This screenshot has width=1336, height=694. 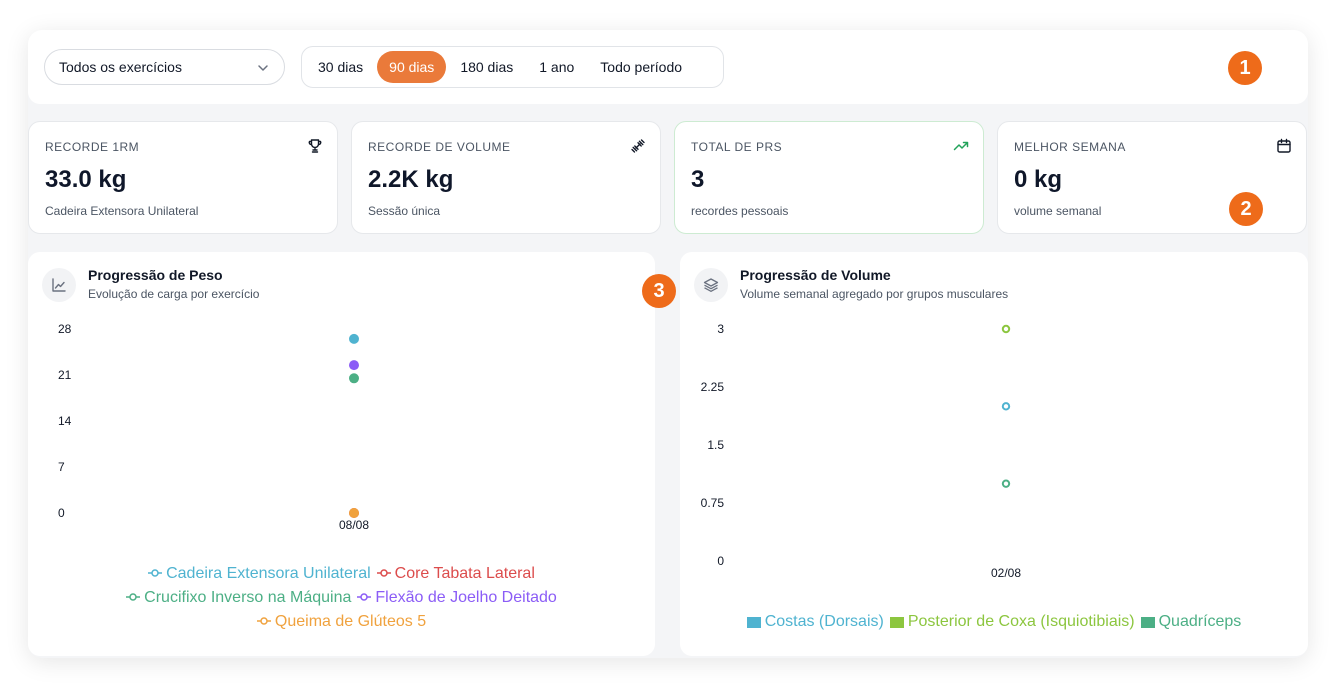 I want to click on exercise-select: Todos os exercícios, so click(x=164, y=67).